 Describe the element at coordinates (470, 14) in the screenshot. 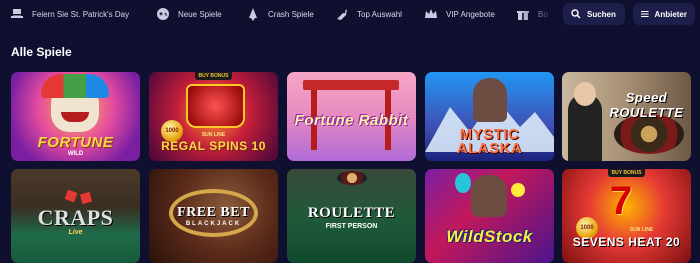

I see `nav-item-label: VIP Angebote` at that location.